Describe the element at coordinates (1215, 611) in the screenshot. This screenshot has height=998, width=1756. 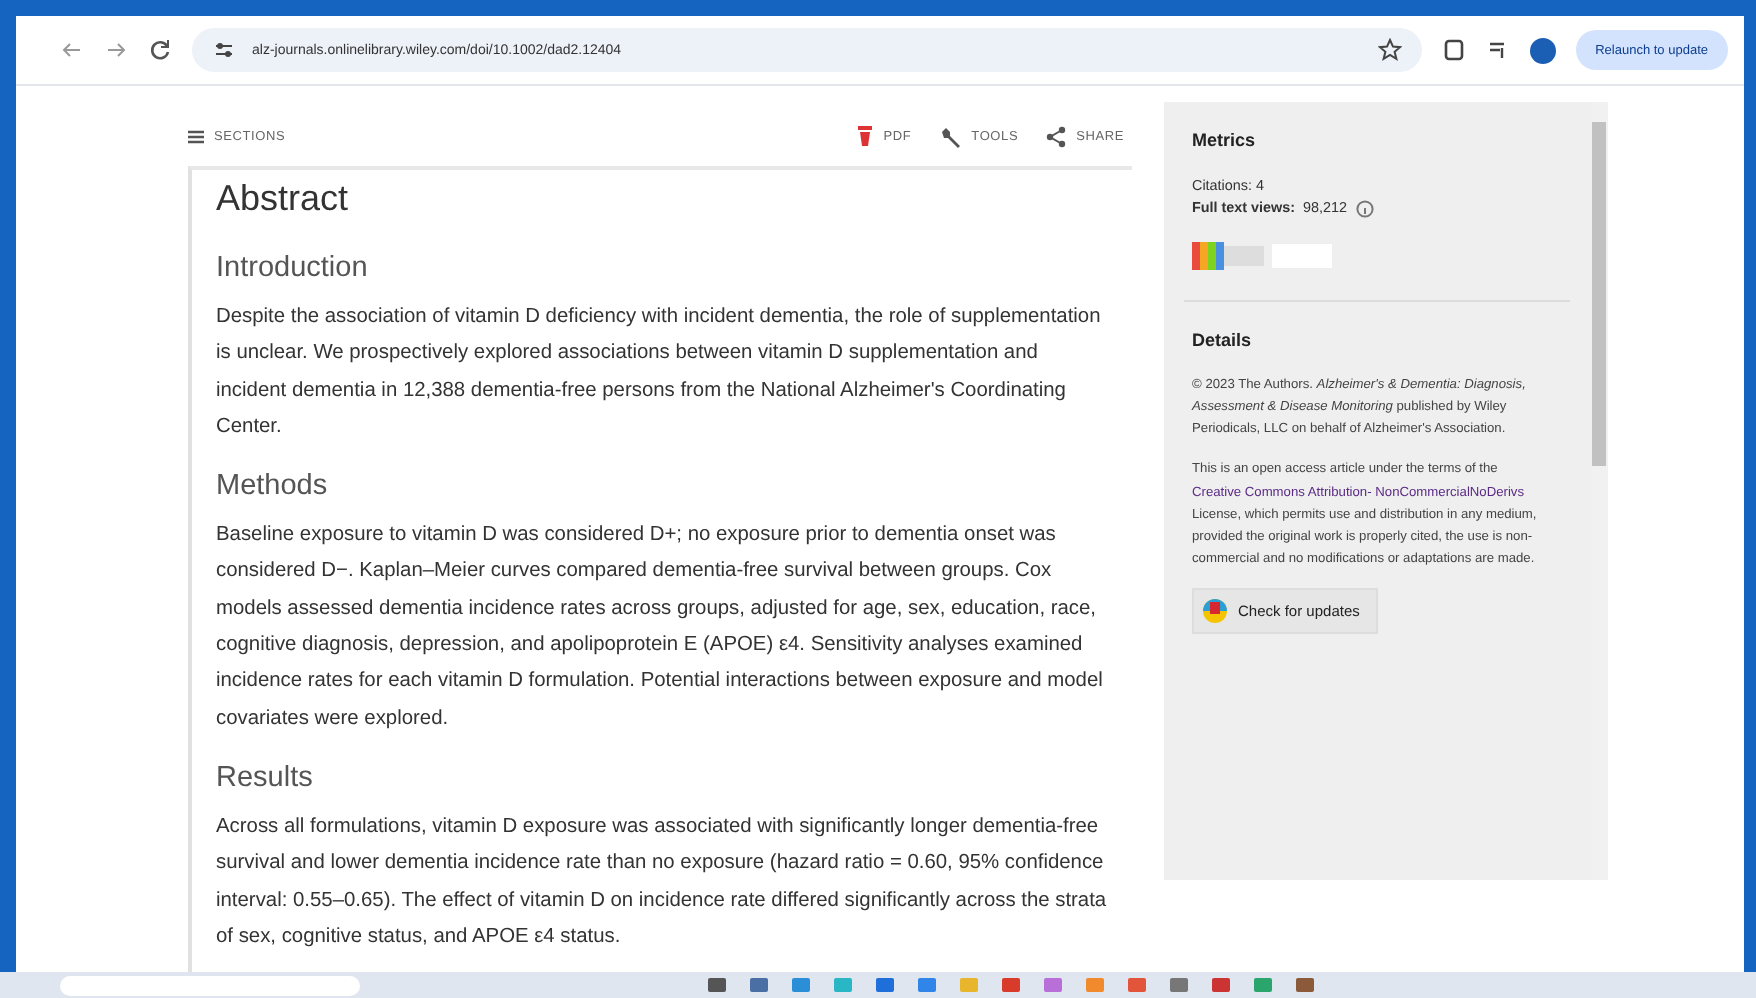
I see `crossmark-icon` at that location.